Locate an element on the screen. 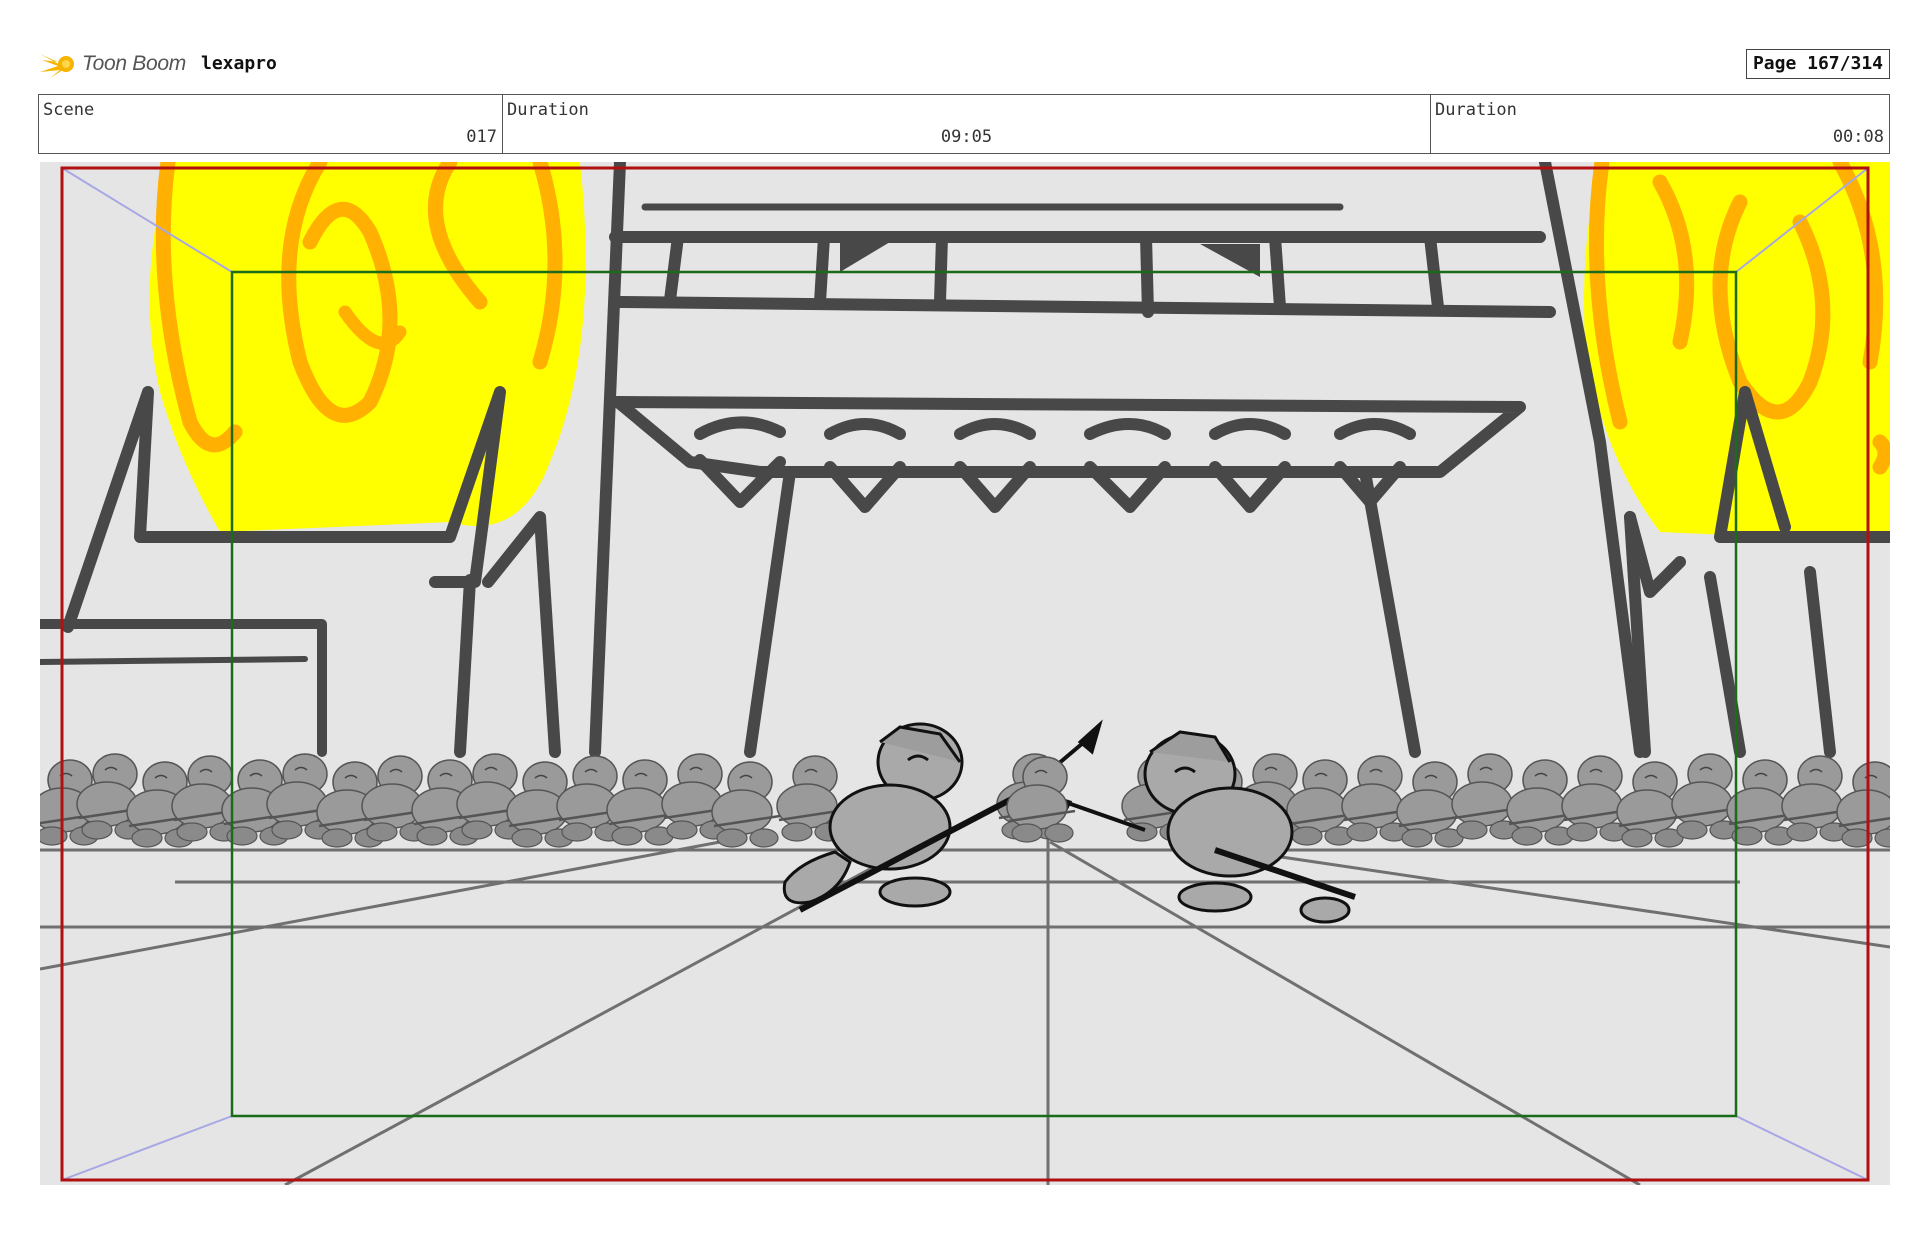 This screenshot has width=1920, height=1240. panel-duration-value: 00:08 is located at coordinates (1858, 137).